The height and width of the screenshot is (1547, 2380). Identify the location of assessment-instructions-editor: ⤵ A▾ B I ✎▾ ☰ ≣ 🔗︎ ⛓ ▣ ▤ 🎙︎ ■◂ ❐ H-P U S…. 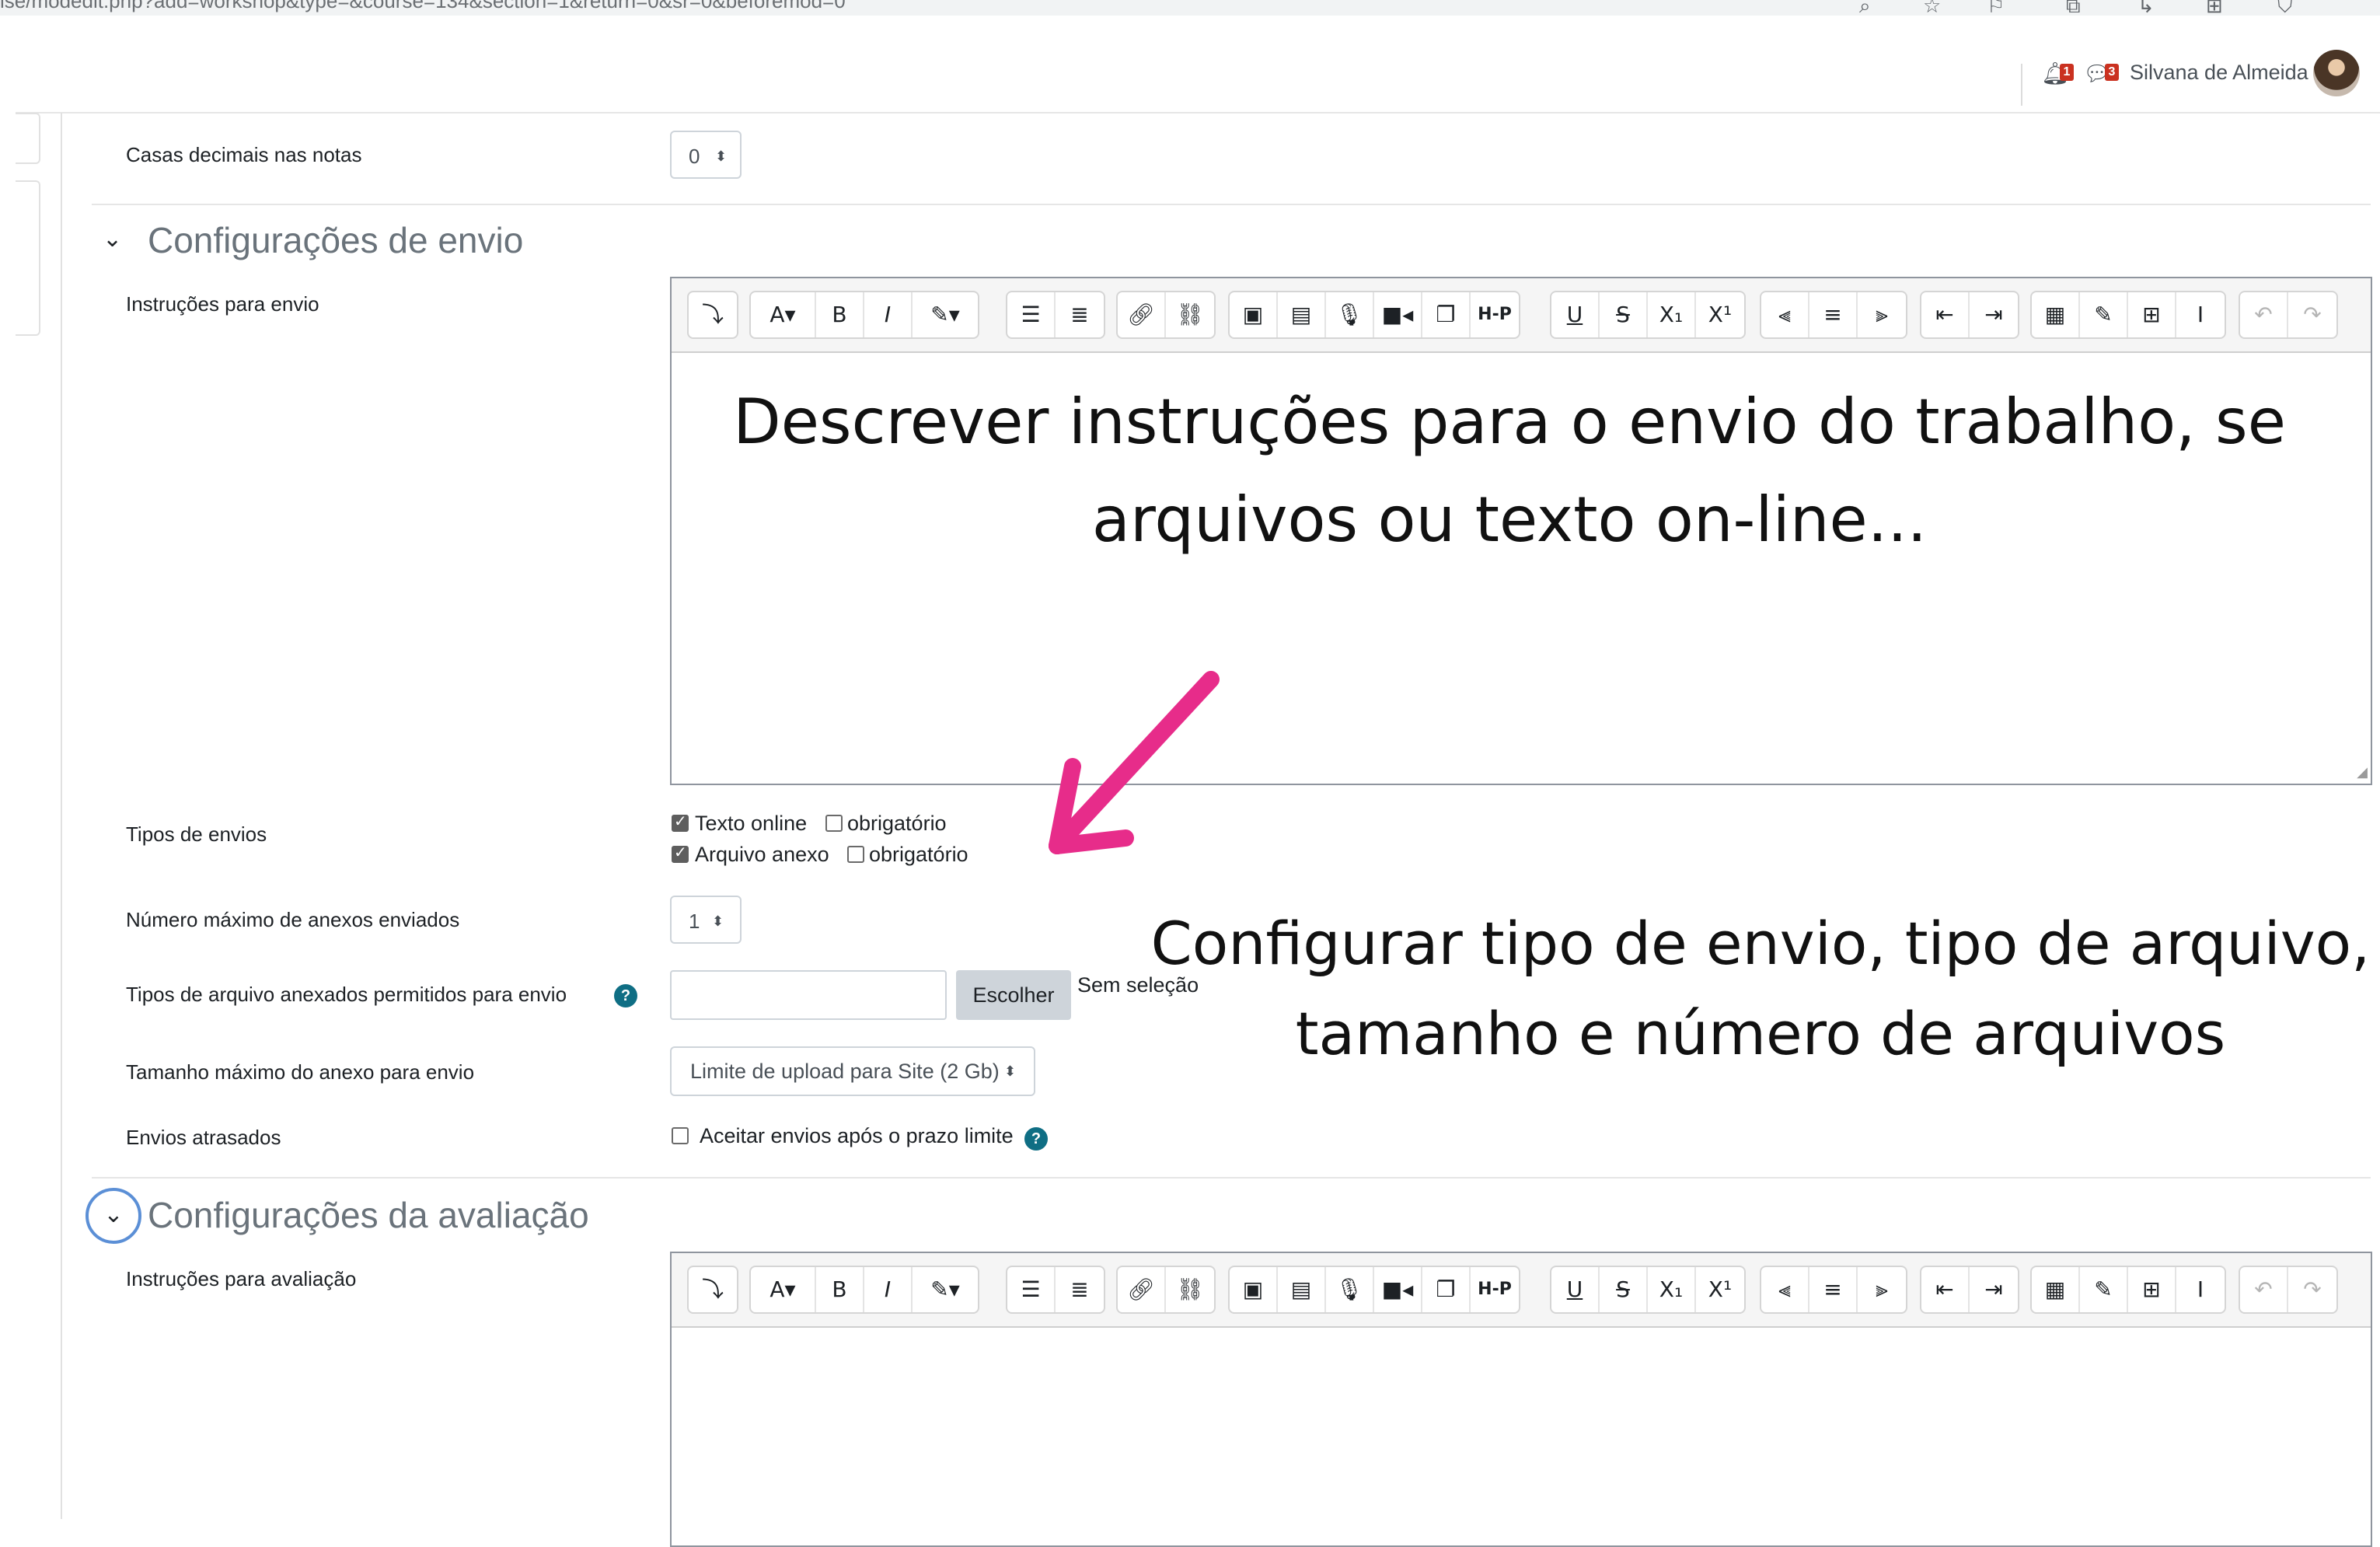
(1521, 1399).